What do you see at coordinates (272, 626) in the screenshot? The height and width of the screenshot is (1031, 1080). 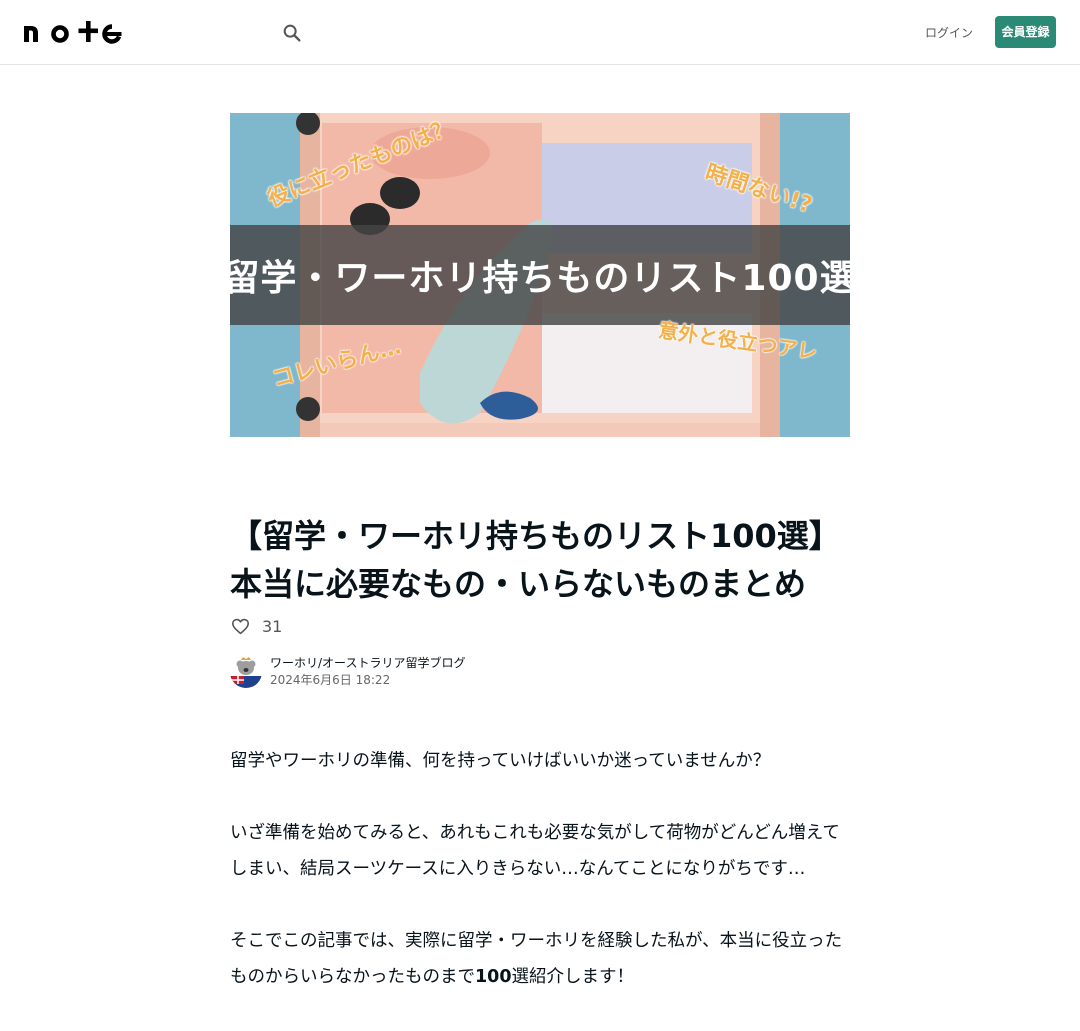 I see `like-count: 31` at bounding box center [272, 626].